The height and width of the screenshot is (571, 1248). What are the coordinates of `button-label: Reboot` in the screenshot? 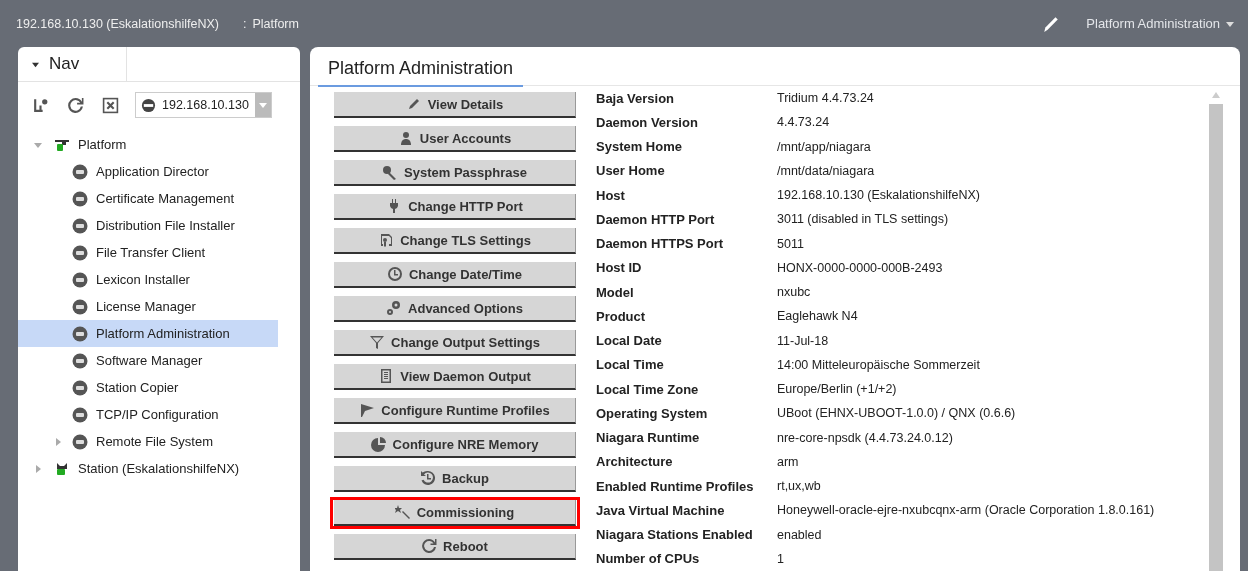 It's located at (465, 546).